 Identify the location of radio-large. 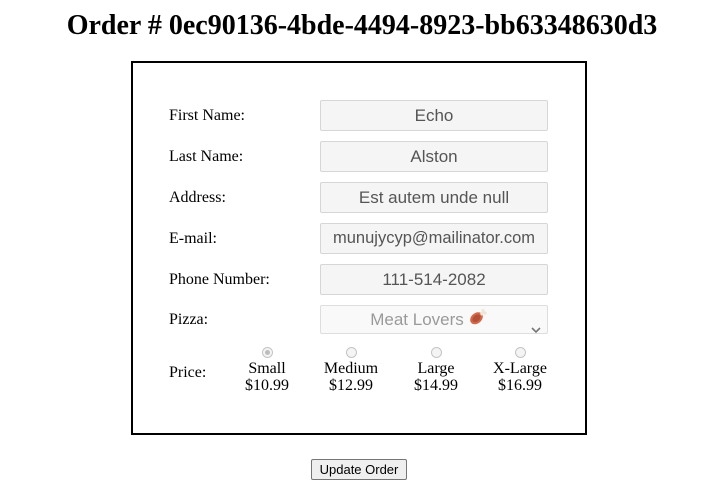
(436, 352).